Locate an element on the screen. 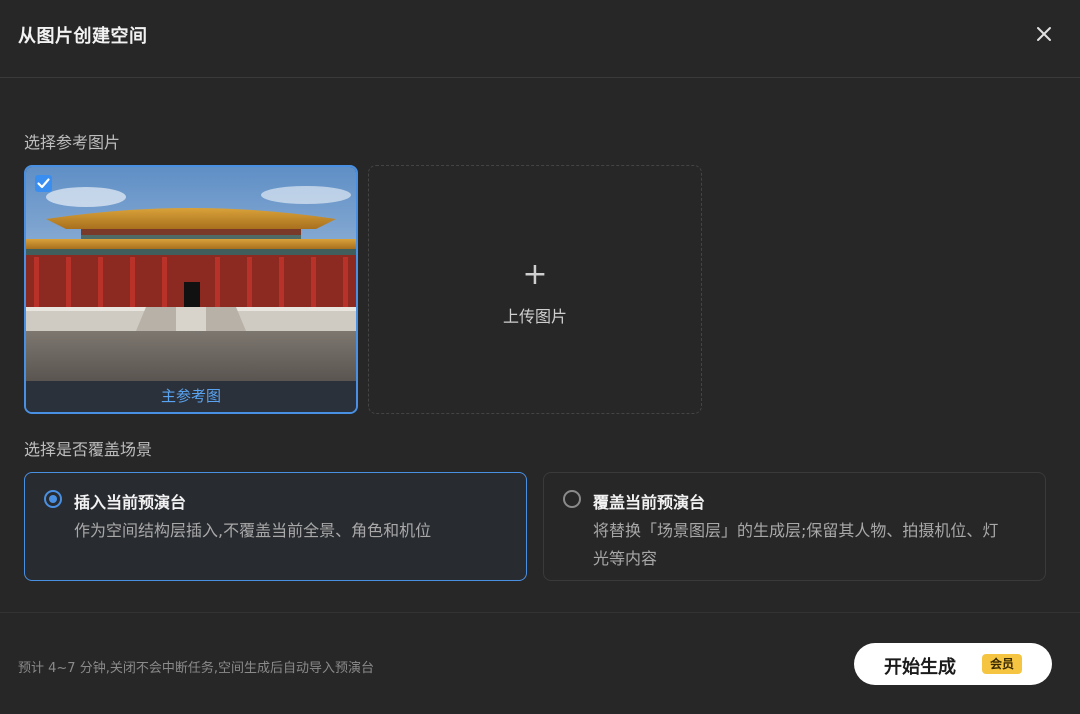 This screenshot has width=1080, height=714. dialog-title: 从图片创建空间 is located at coordinates (83, 36).